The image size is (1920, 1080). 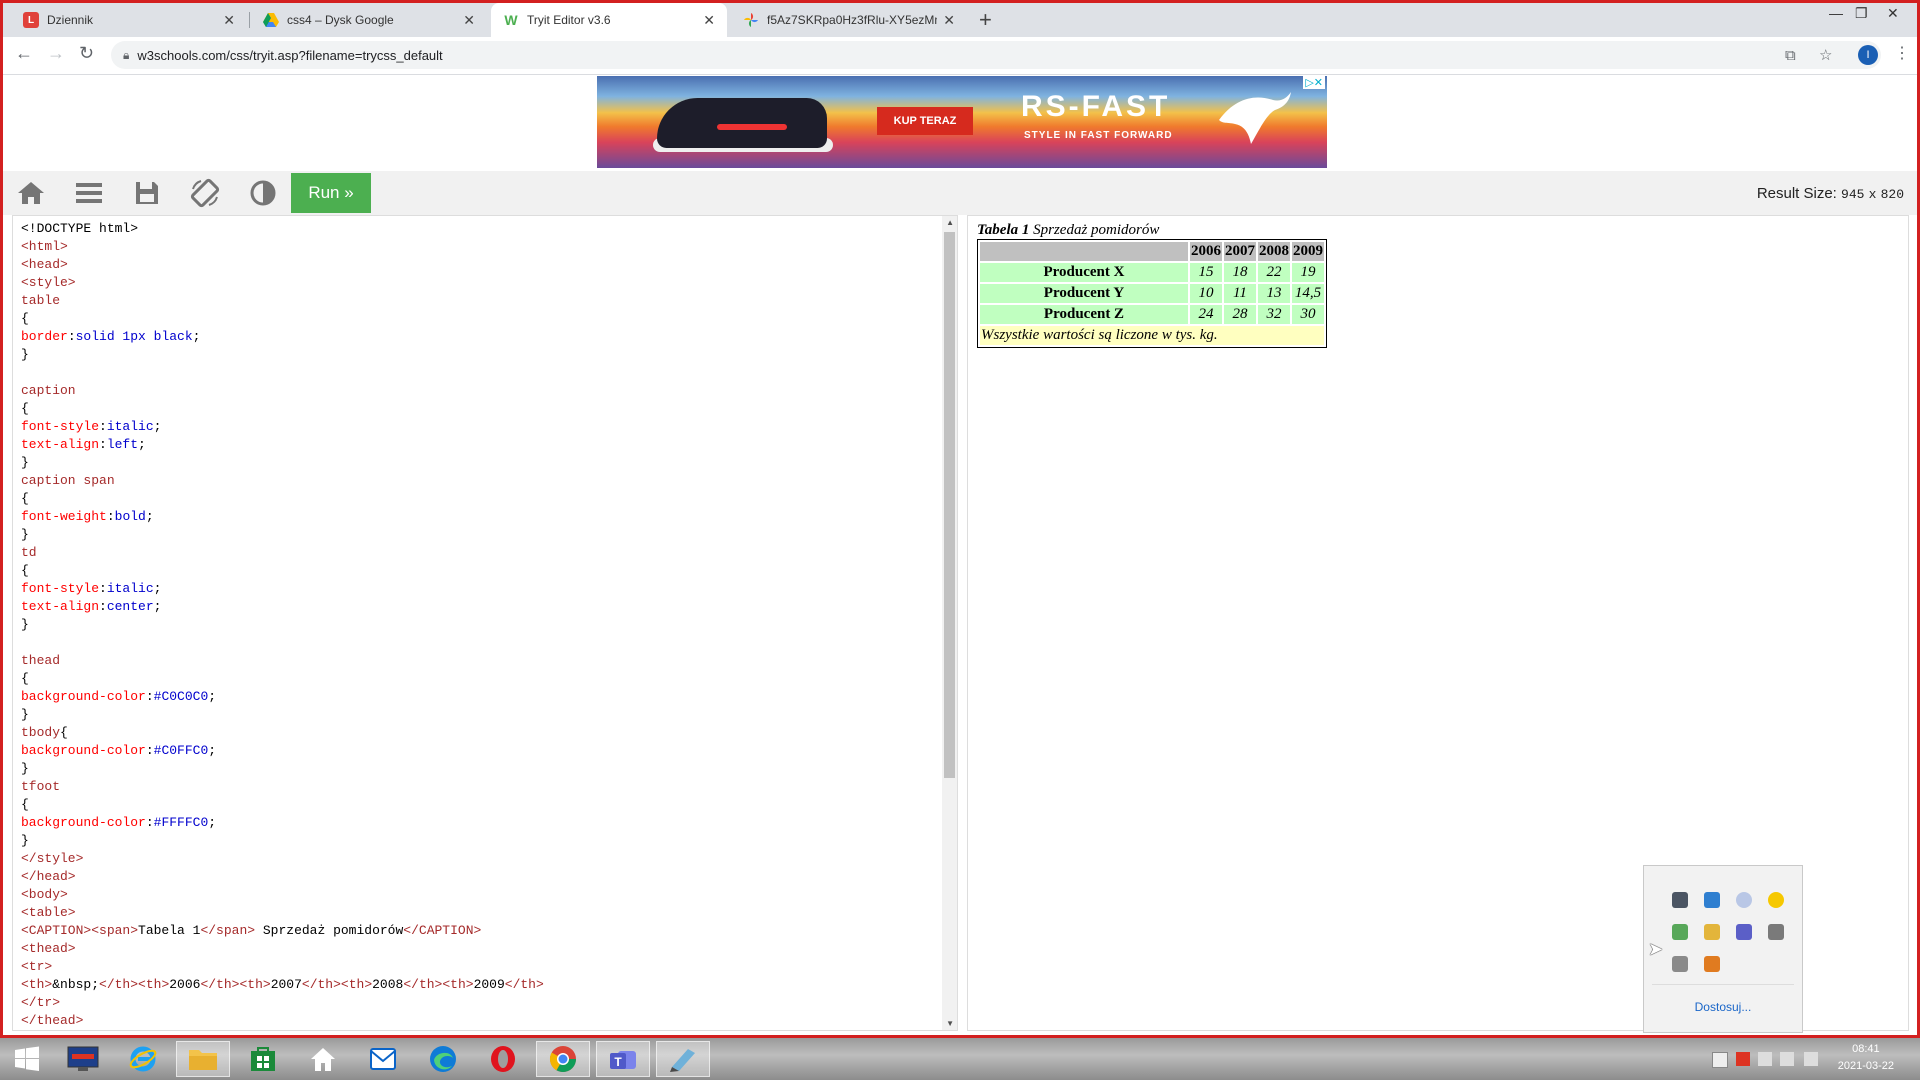 I want to click on network-signal-icon, so click(x=1787, y=1059).